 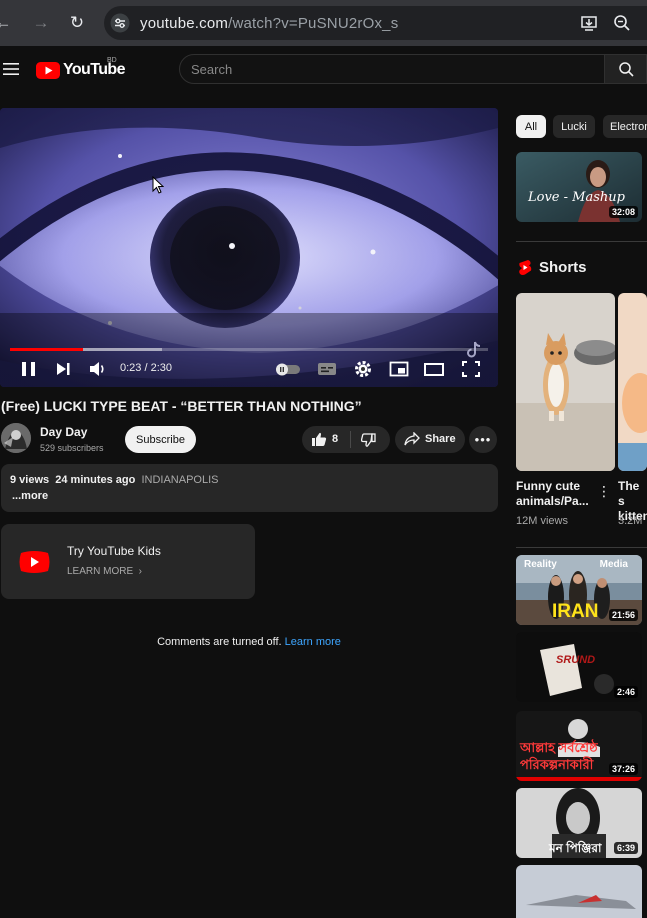 What do you see at coordinates (29, 369) in the screenshot?
I see `pause-icon` at bounding box center [29, 369].